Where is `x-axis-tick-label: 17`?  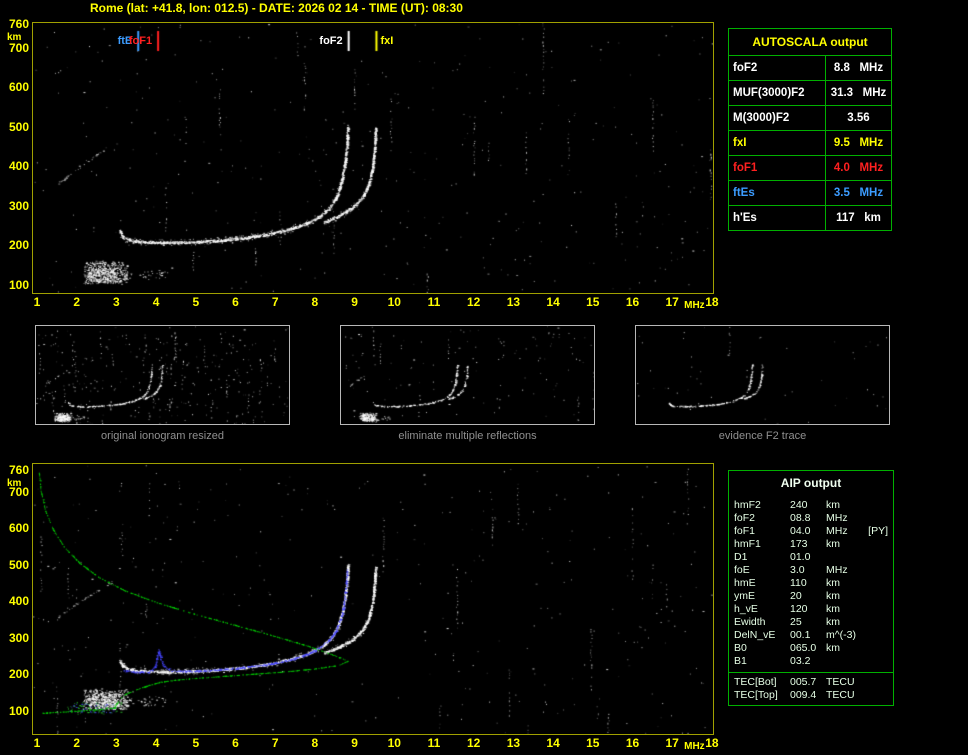
x-axis-tick-label: 17 is located at coordinates (672, 302).